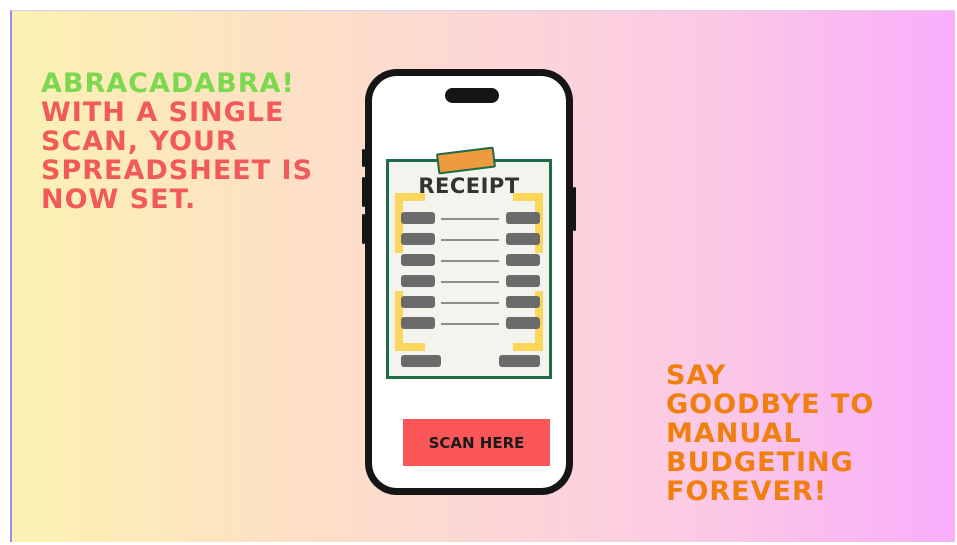 This screenshot has height=545, width=957. What do you see at coordinates (363, 192) in the screenshot?
I see `phone-volume-up-button` at bounding box center [363, 192].